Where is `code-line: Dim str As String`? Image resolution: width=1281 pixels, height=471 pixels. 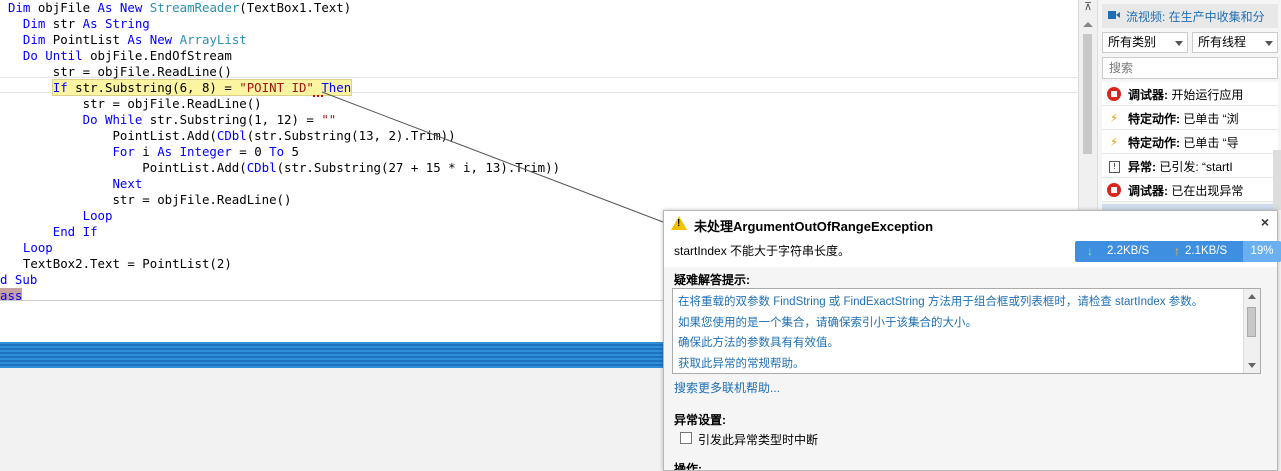 code-line: Dim str As String is located at coordinates (79, 24).